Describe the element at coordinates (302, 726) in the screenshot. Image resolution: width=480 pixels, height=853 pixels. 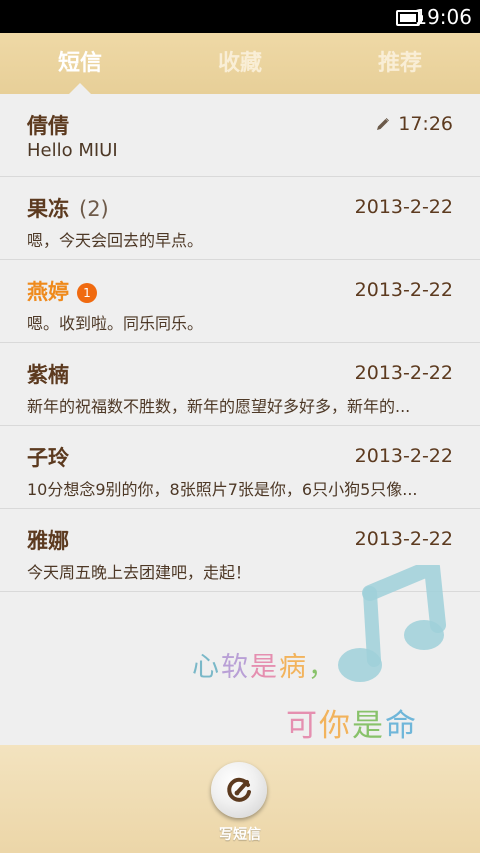
I see `decor-char: 可` at that location.